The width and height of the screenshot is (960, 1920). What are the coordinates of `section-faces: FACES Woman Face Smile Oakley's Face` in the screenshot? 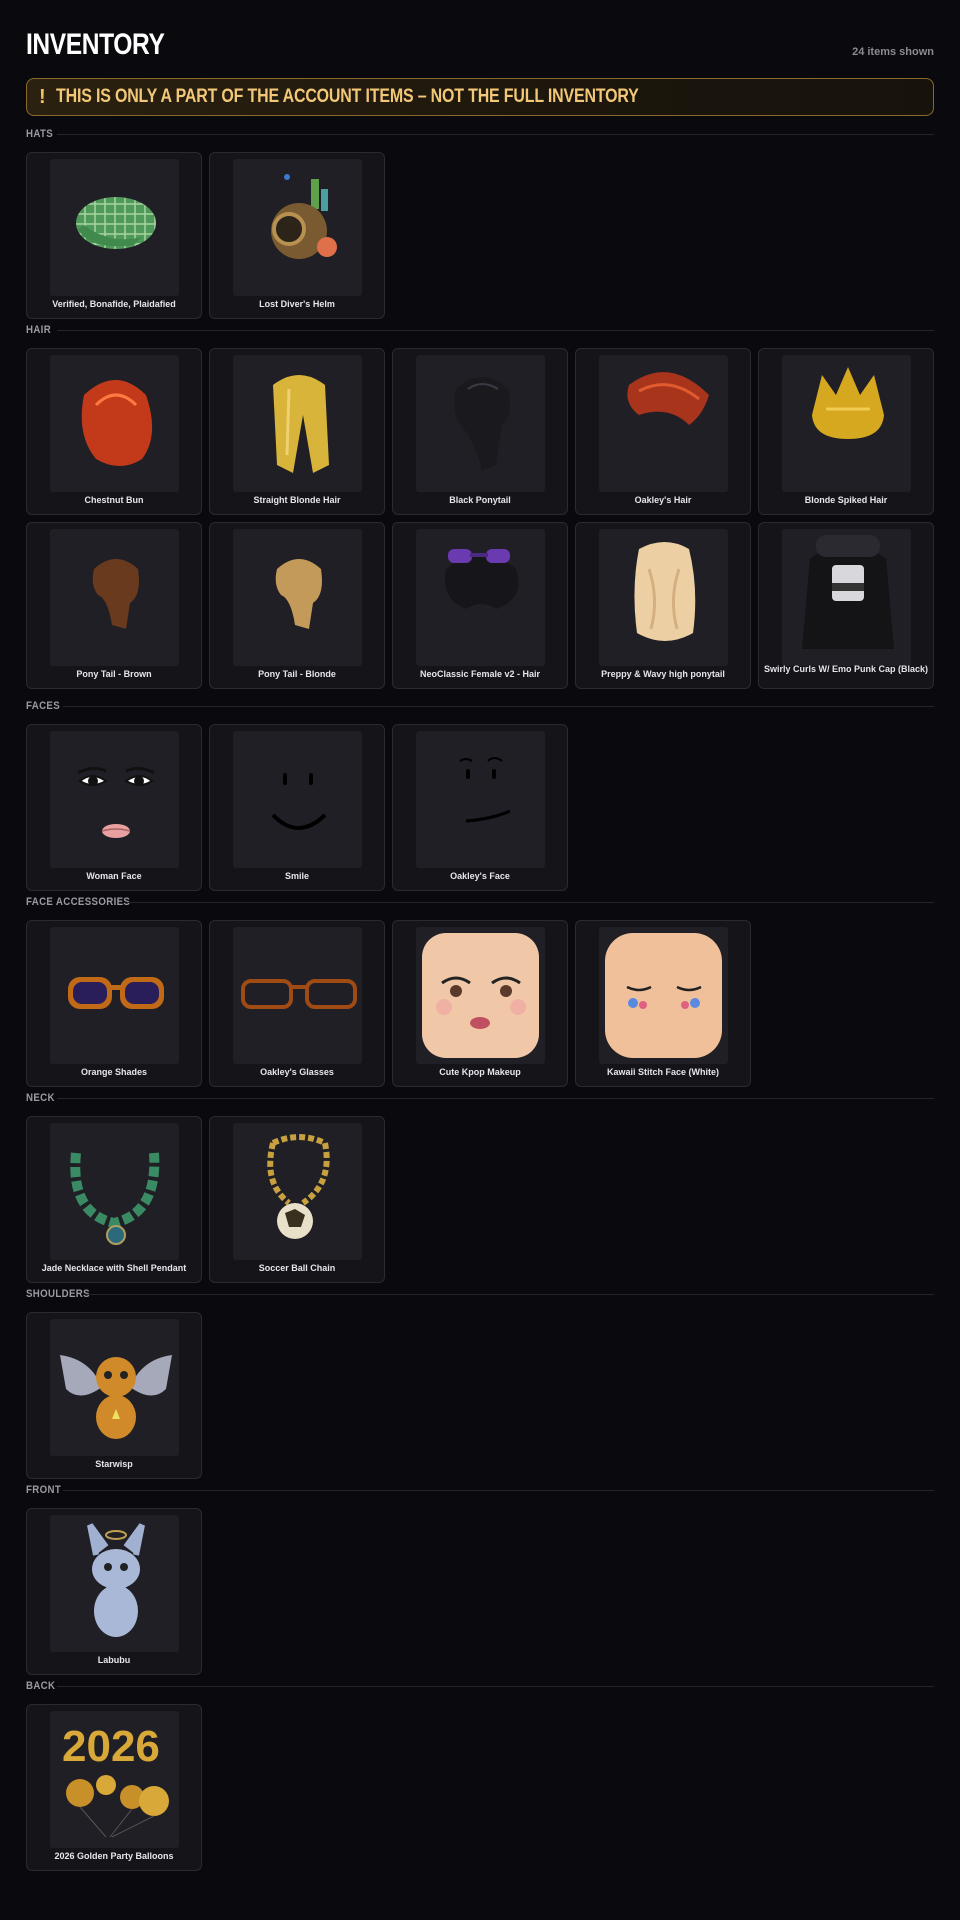 It's located at (480, 794).